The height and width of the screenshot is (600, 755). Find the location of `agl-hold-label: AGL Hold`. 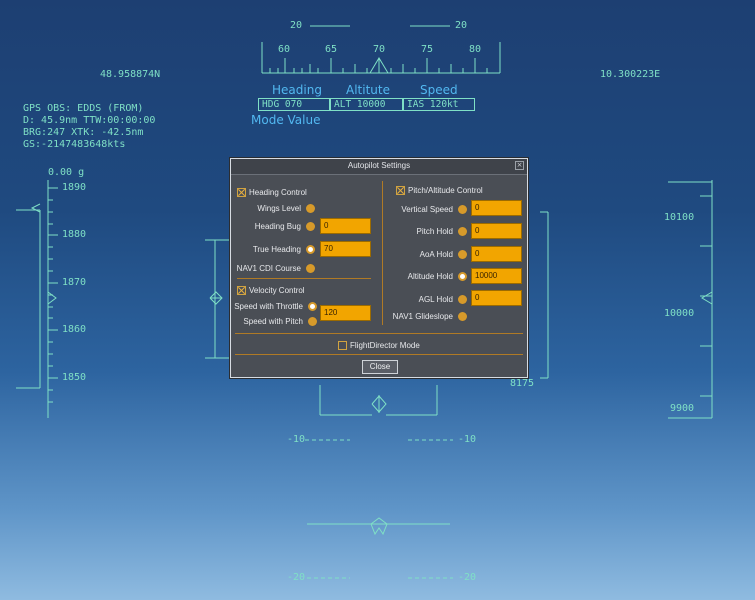

agl-hold-label: AGL Hold is located at coordinates (435, 299).